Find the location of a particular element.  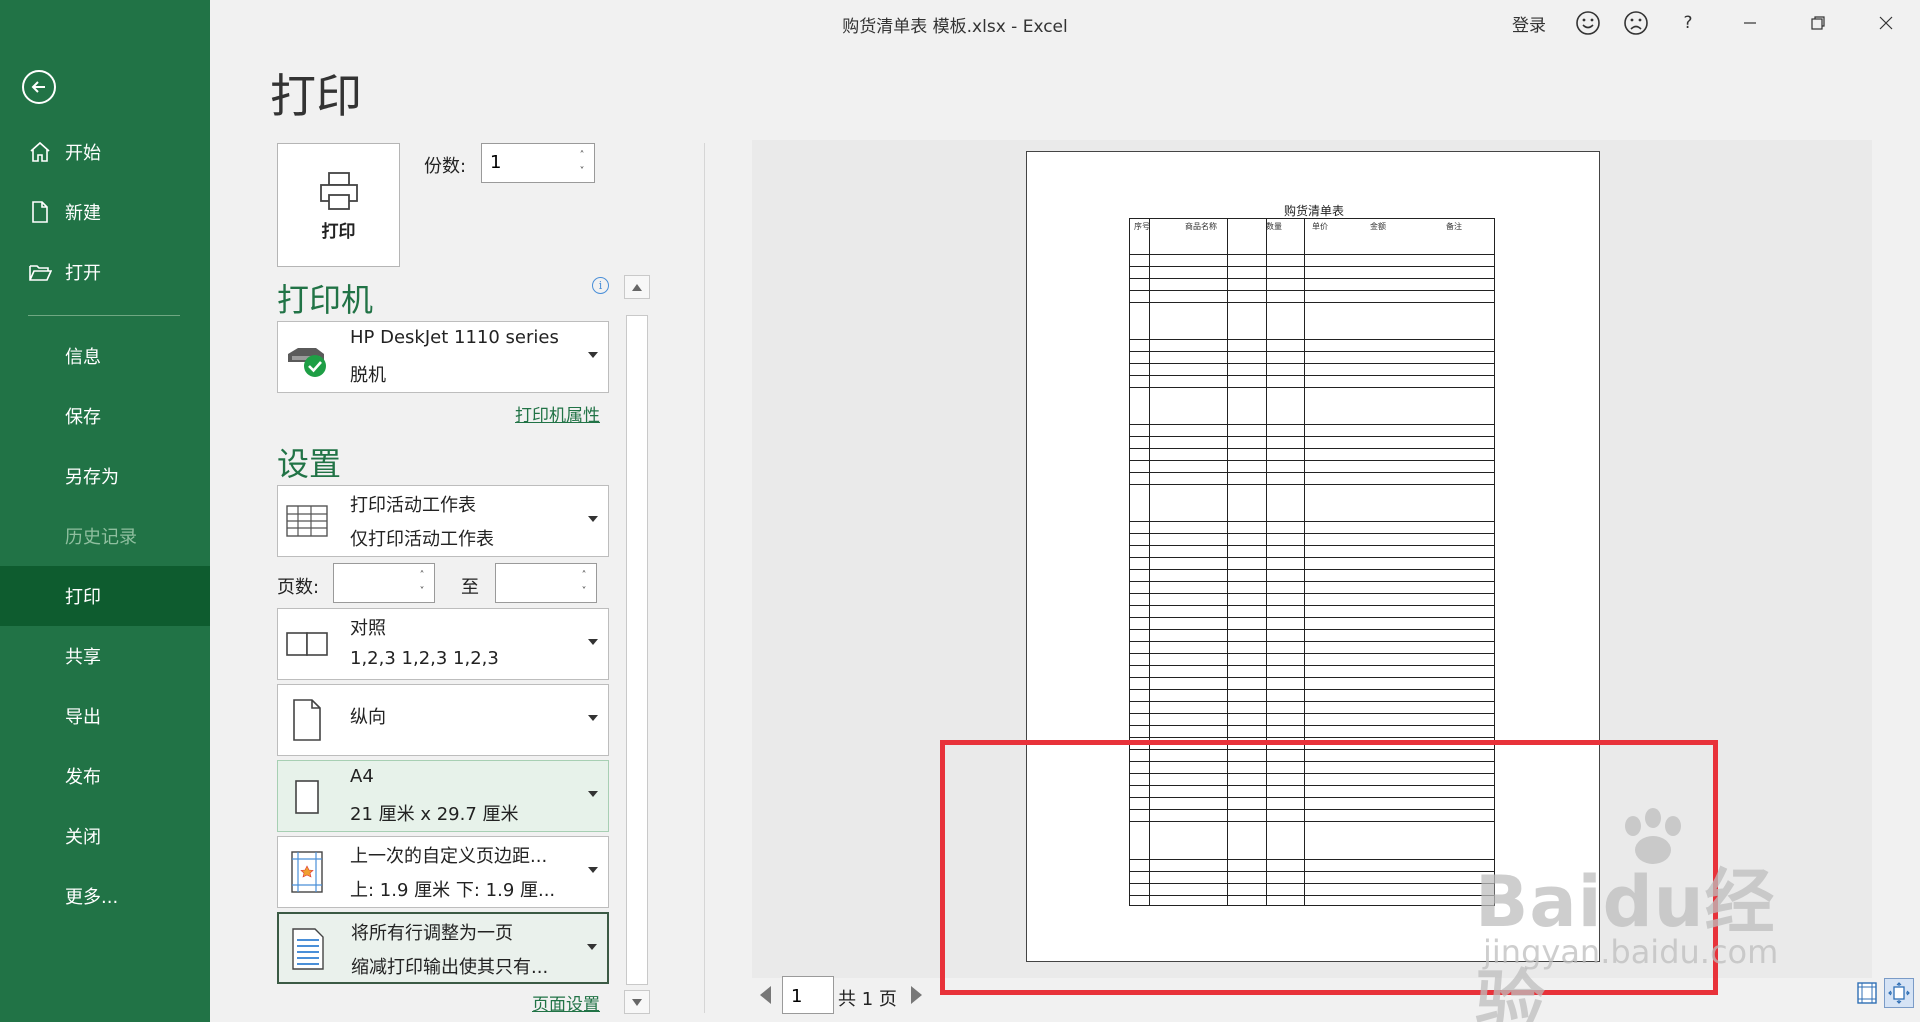

collate-desc: 1,2,3 1,2,3 1,2,3 is located at coordinates (424, 658).